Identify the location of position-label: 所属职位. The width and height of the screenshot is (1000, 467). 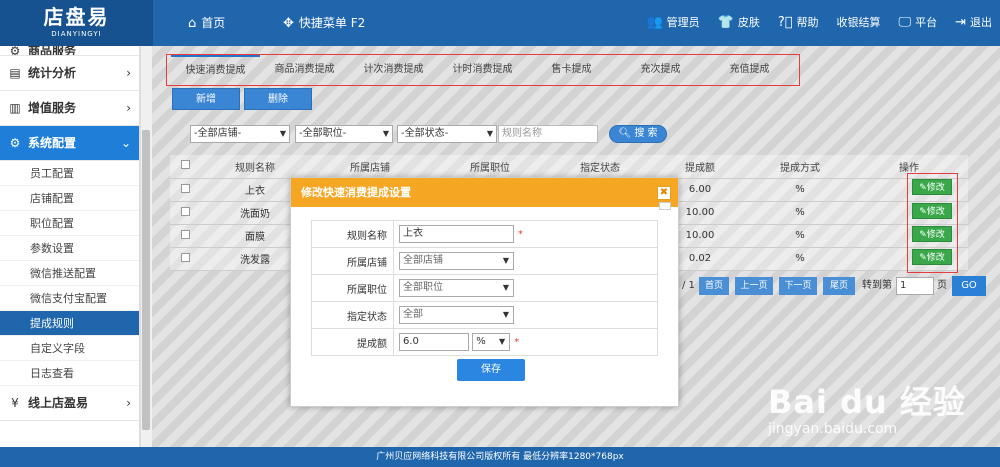
(352, 288).